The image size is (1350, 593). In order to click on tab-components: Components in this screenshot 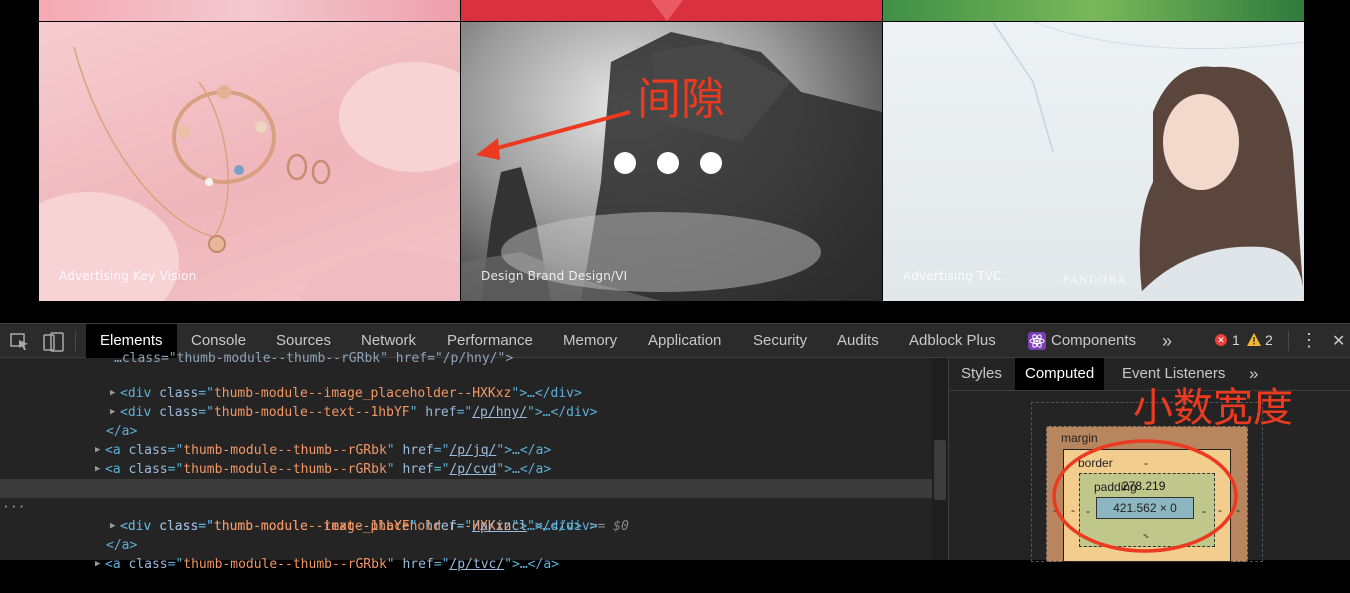, I will do `click(1093, 341)`.